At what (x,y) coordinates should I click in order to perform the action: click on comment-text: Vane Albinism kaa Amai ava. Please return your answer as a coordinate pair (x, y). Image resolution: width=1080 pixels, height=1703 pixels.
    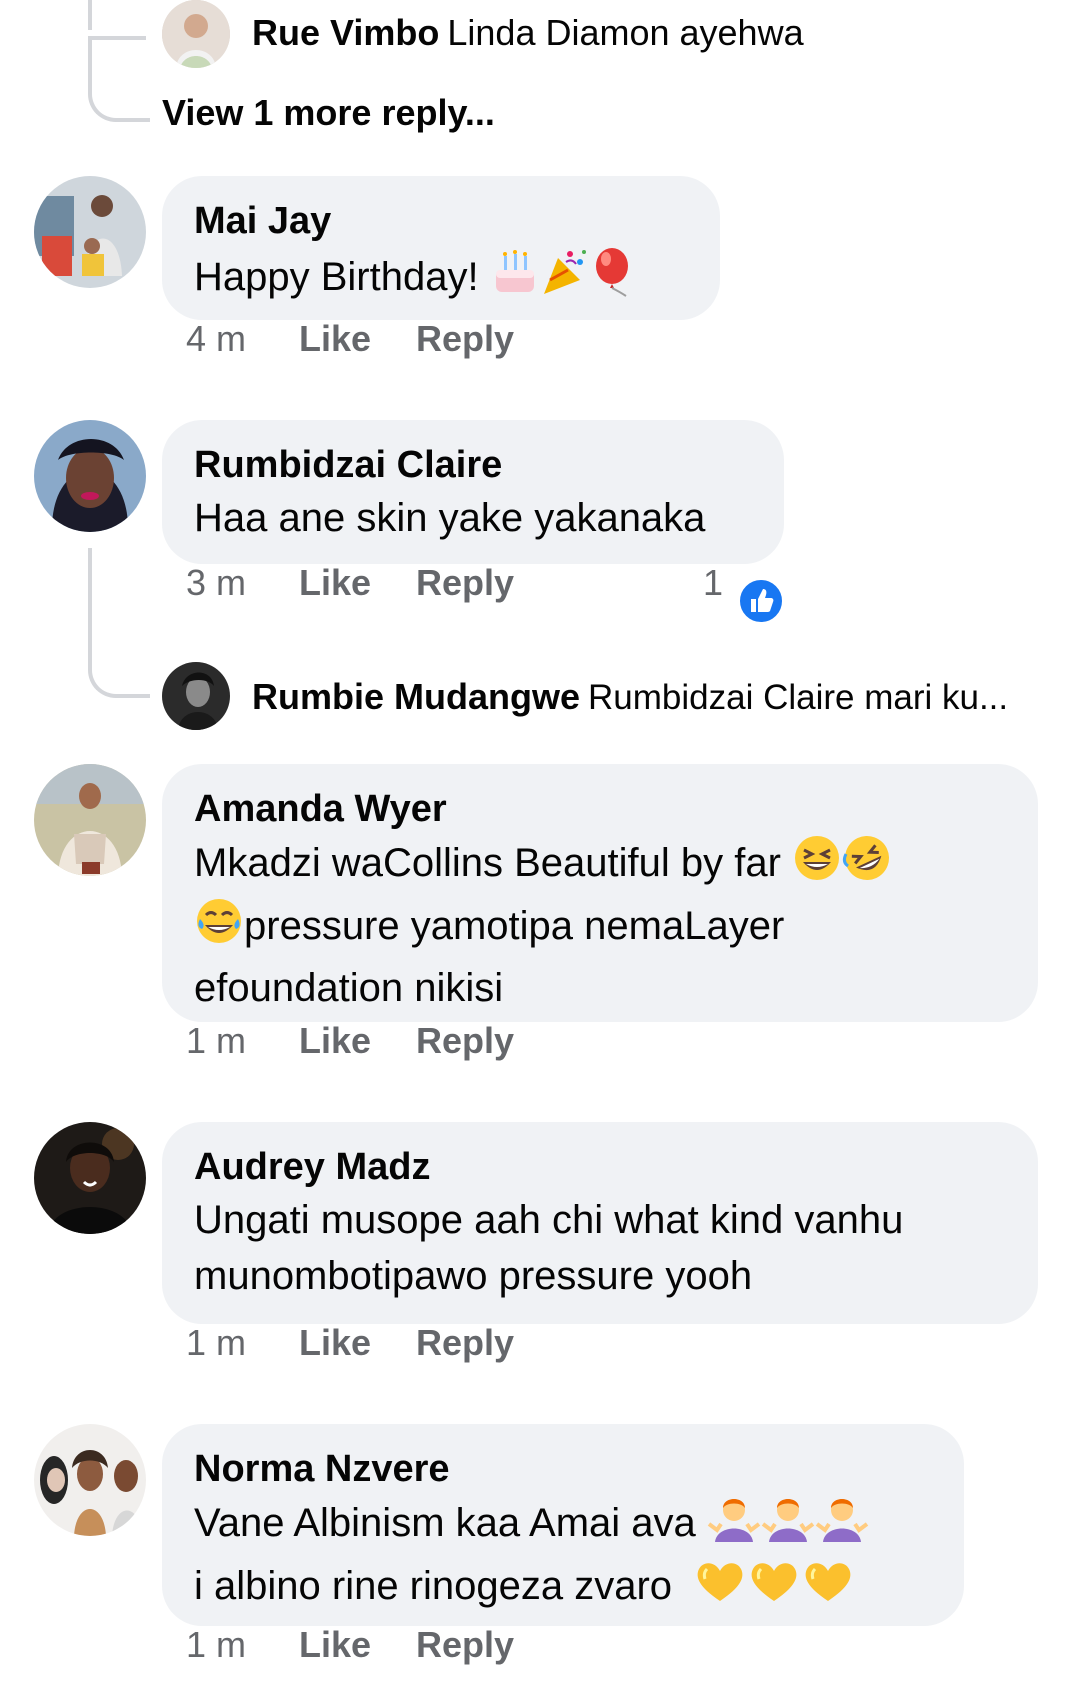
    Looking at the image, I should click on (563, 1525).